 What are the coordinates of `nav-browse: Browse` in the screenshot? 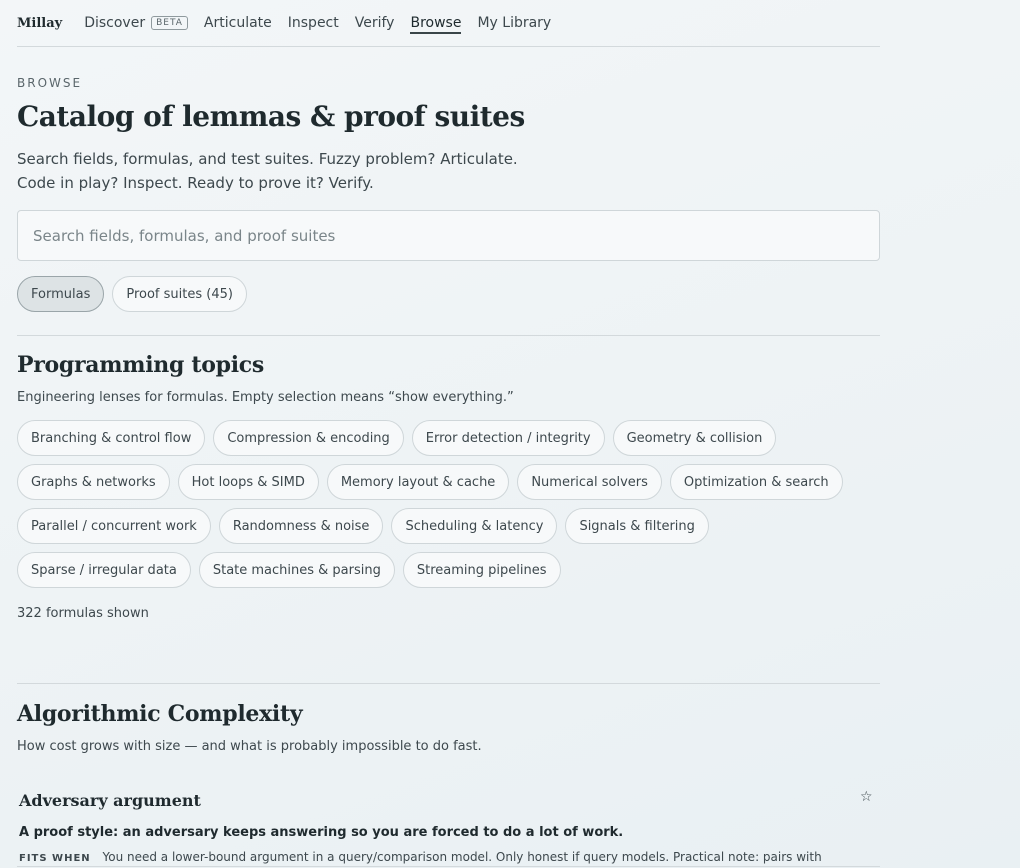 It's located at (435, 23).